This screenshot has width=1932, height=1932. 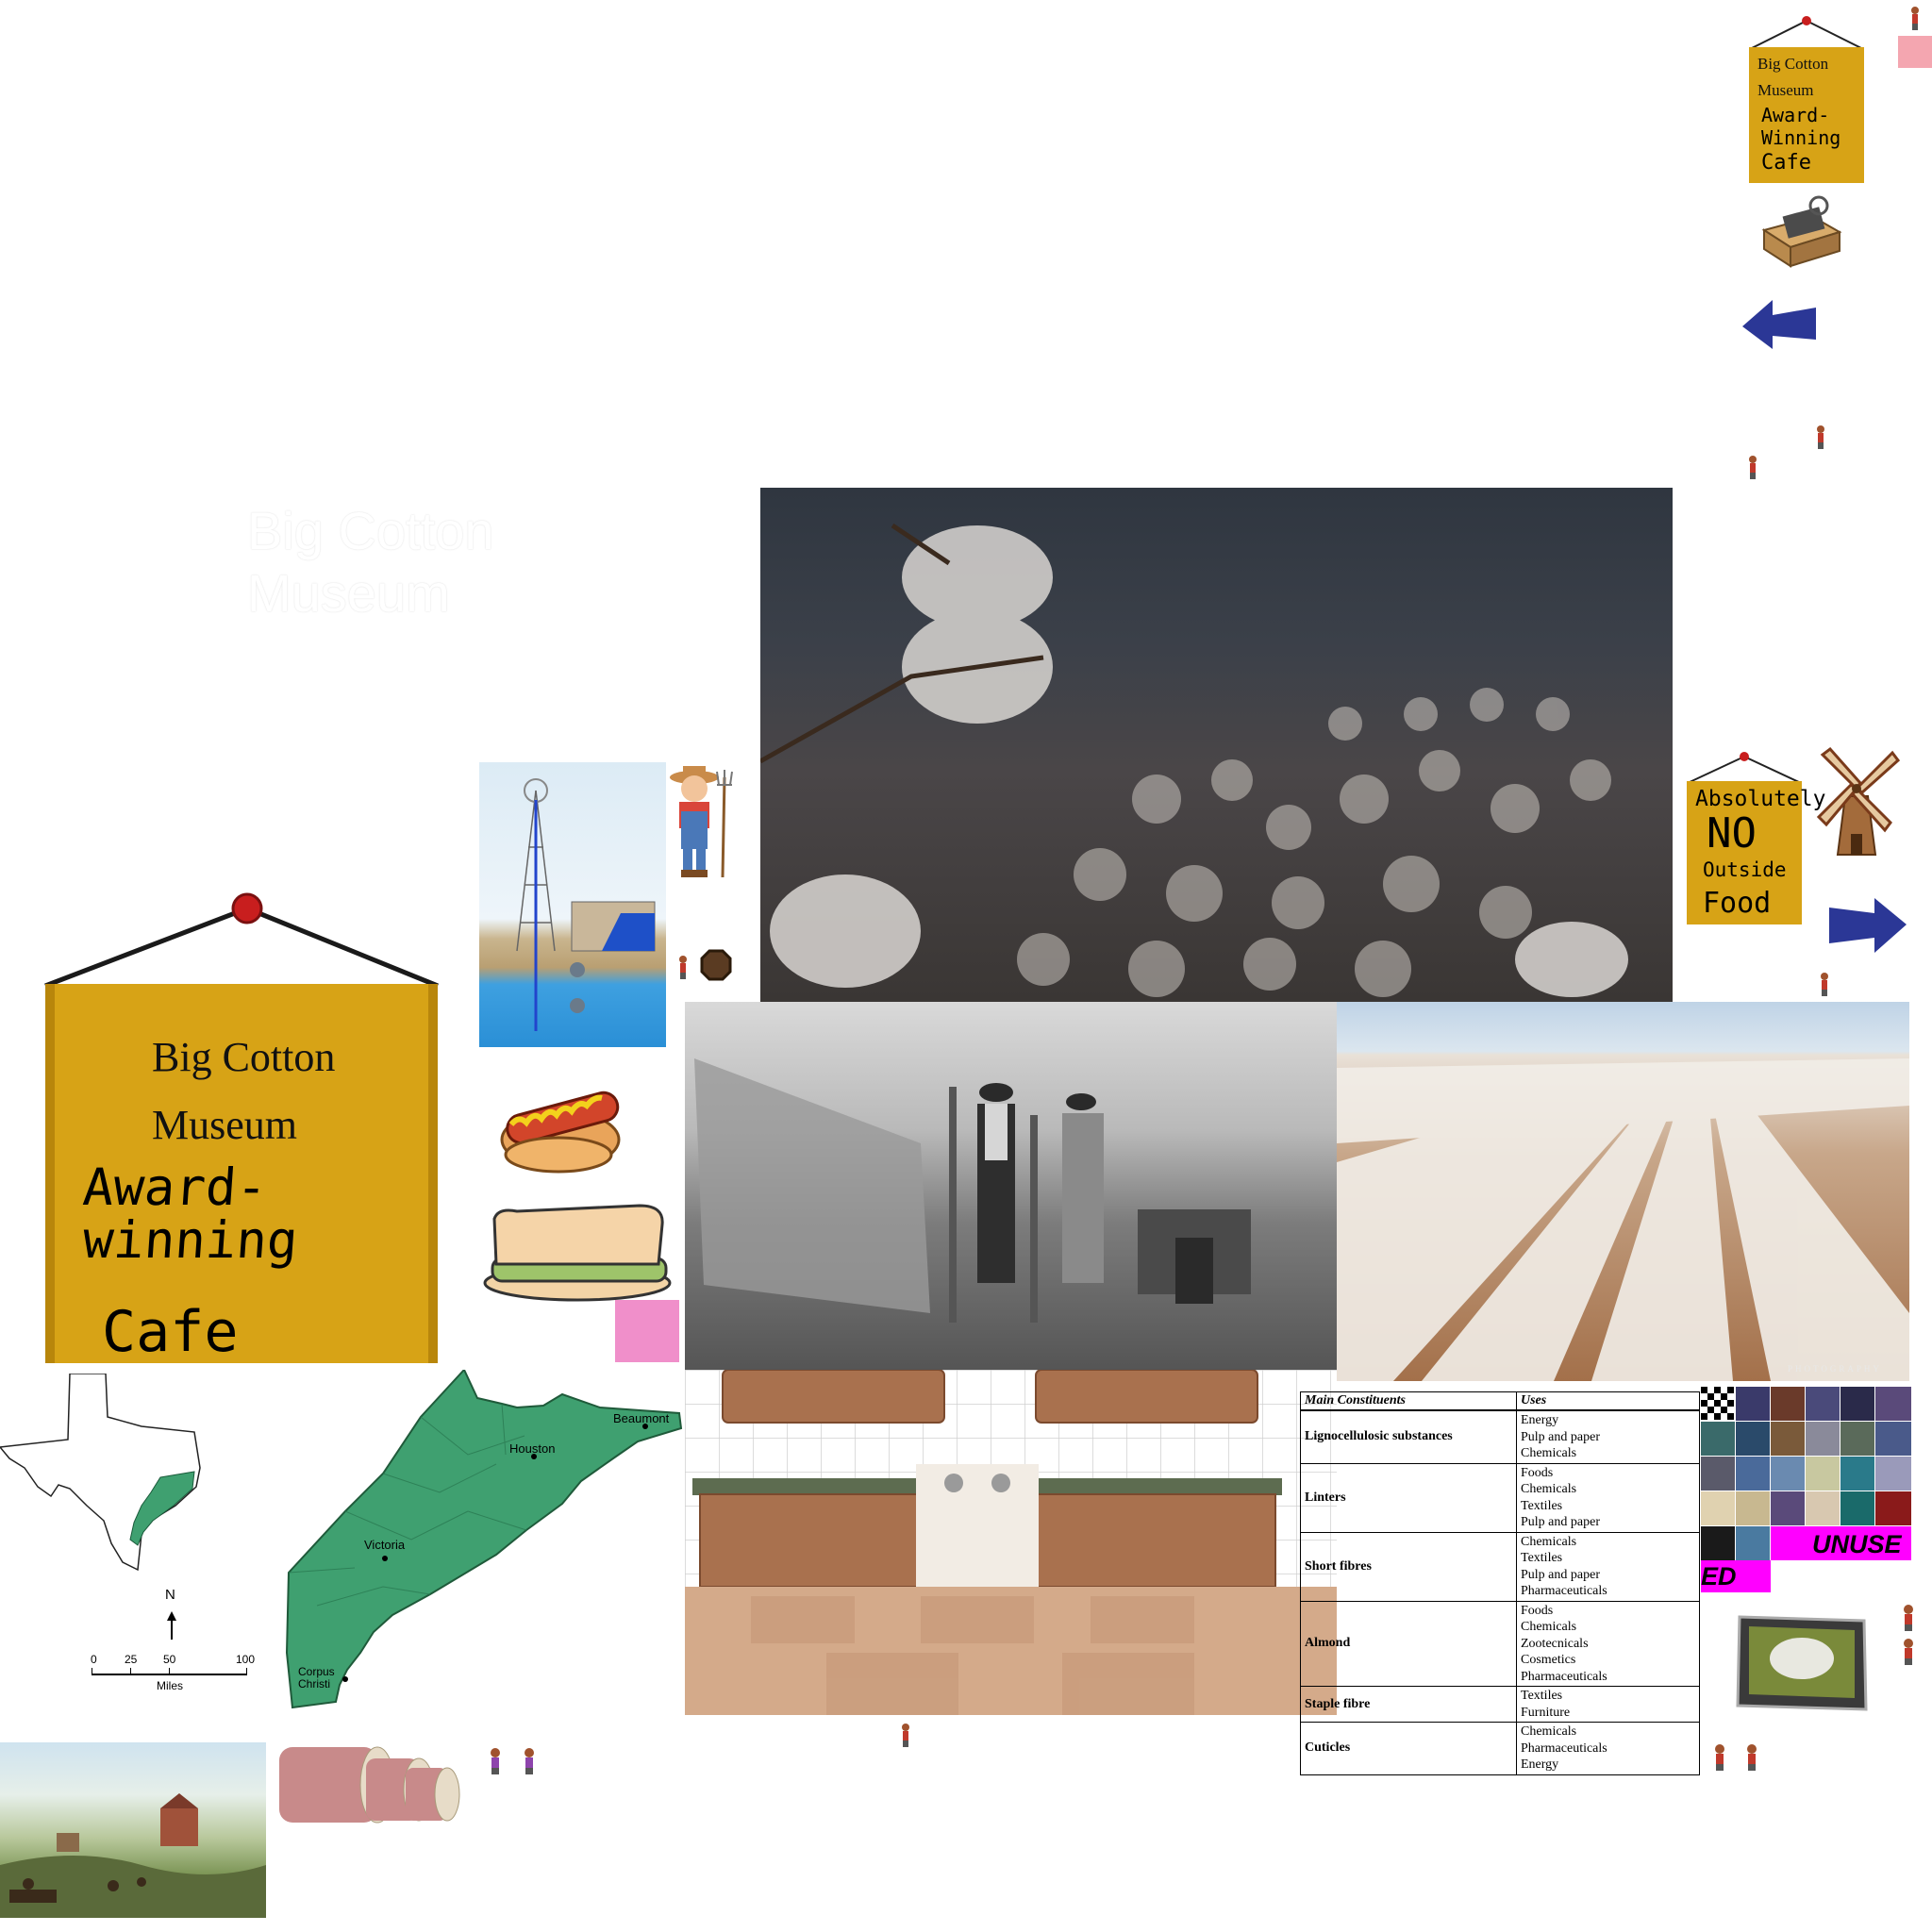 I want to click on small-cafe-sign: Big Cotton Museum Award- Winning Cafe, so click(x=1807, y=99).